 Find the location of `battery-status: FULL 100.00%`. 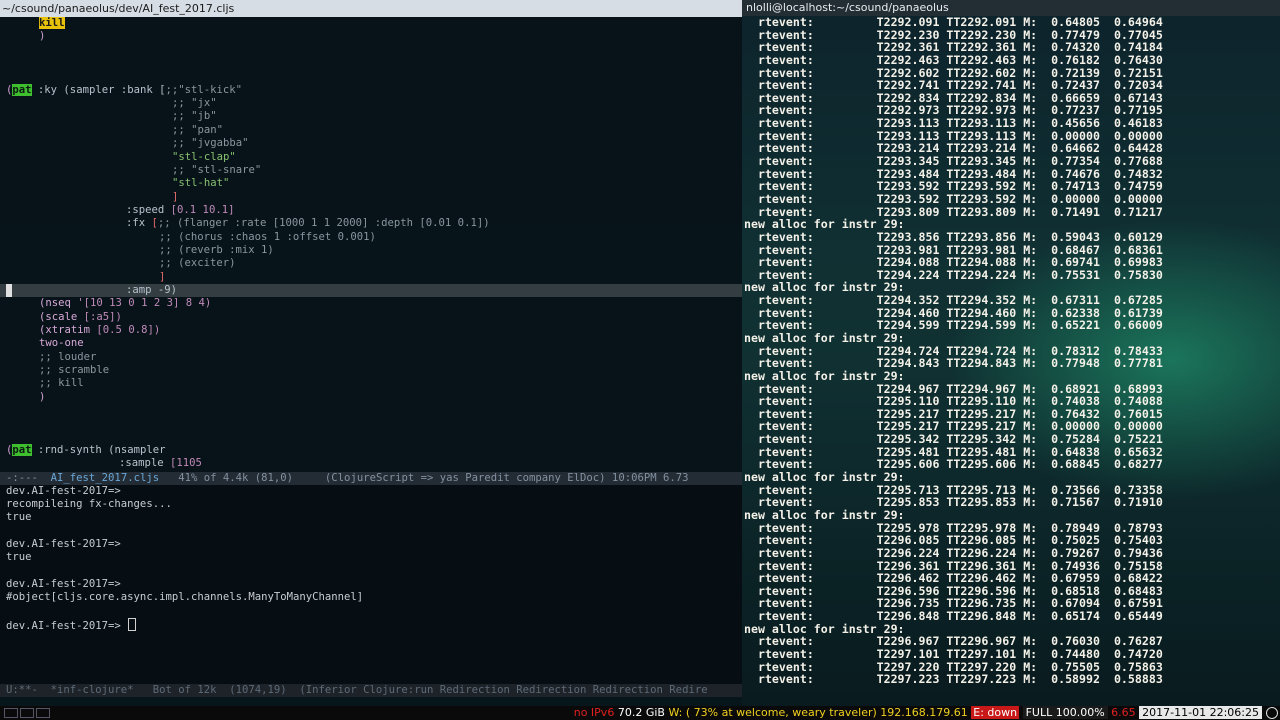

battery-status: FULL 100.00% is located at coordinates (1065, 712).